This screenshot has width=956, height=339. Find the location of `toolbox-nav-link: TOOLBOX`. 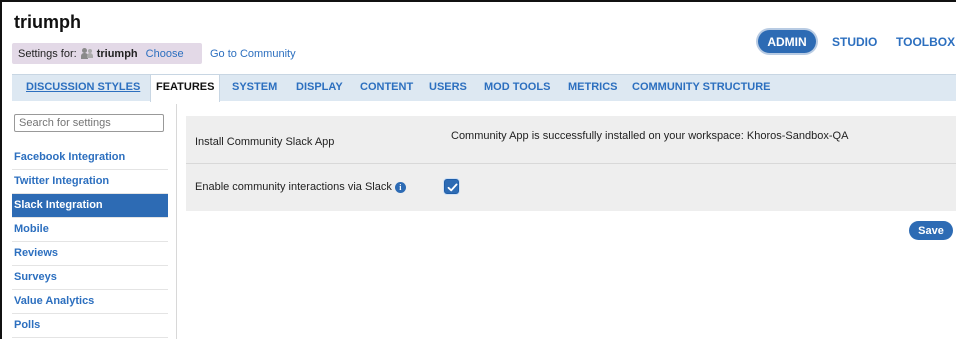

toolbox-nav-link: TOOLBOX is located at coordinates (925, 42).